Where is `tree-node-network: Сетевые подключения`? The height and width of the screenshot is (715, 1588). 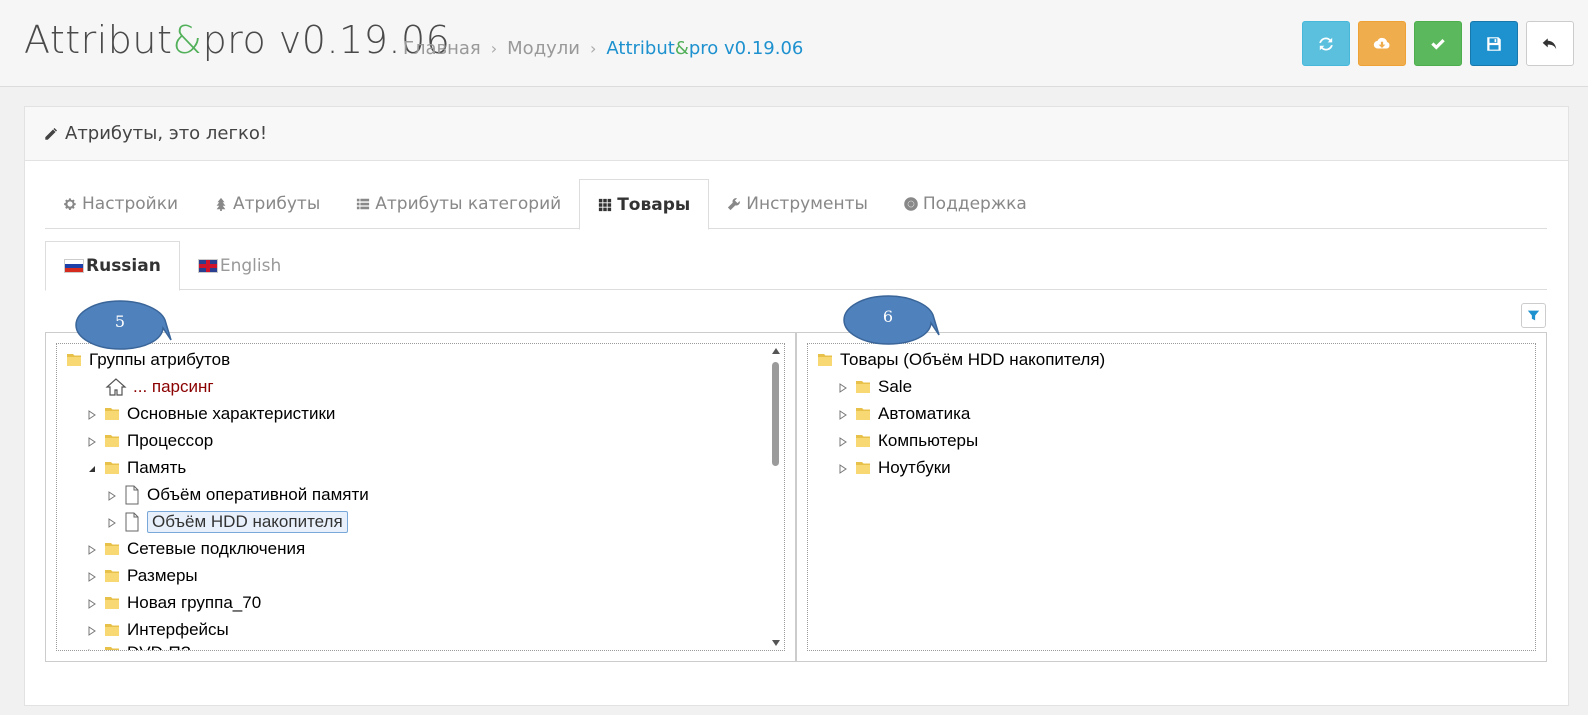
tree-node-network: Сетевые подключения is located at coordinates (195, 549).